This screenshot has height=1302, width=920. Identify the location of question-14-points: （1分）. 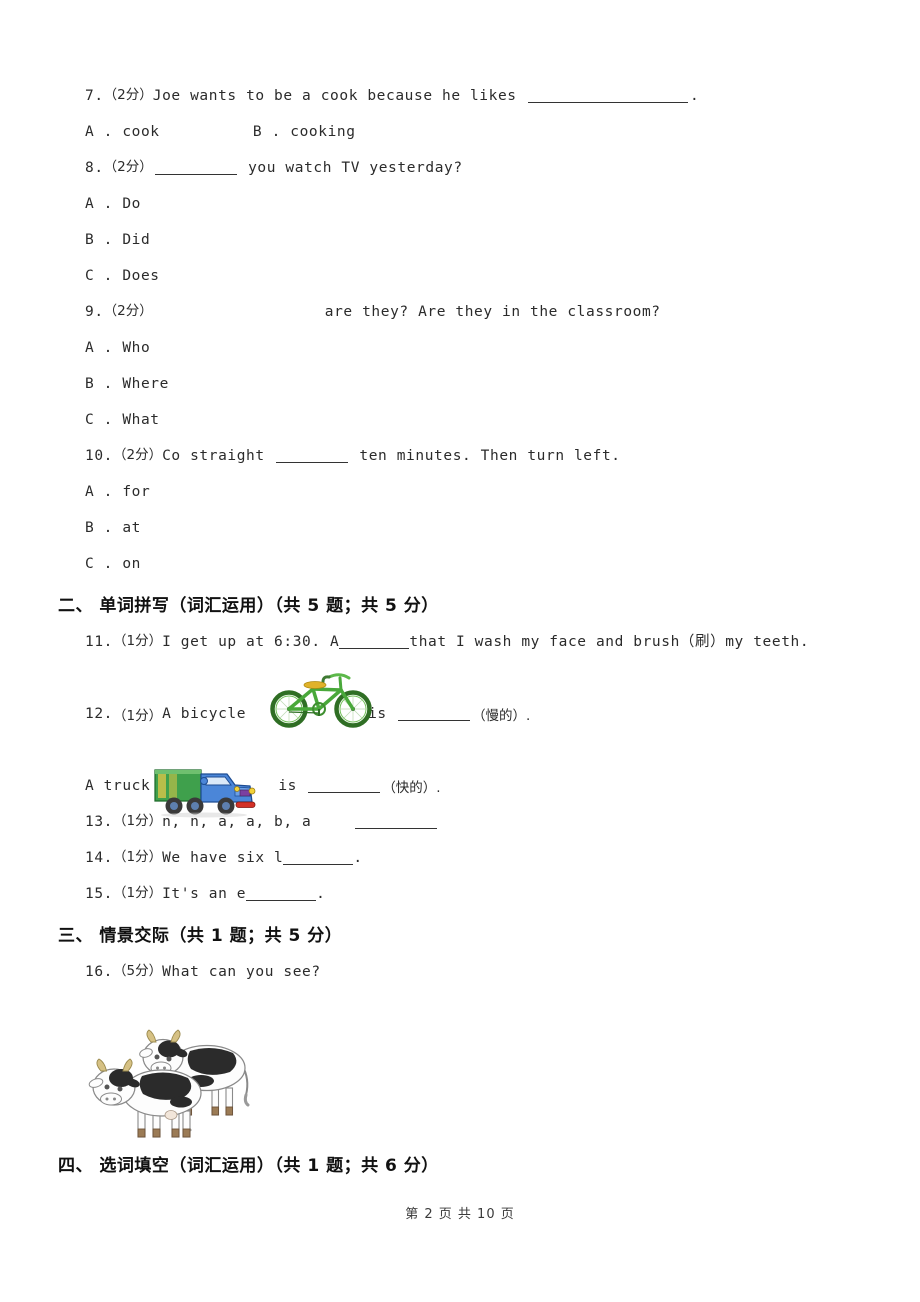
(138, 857).